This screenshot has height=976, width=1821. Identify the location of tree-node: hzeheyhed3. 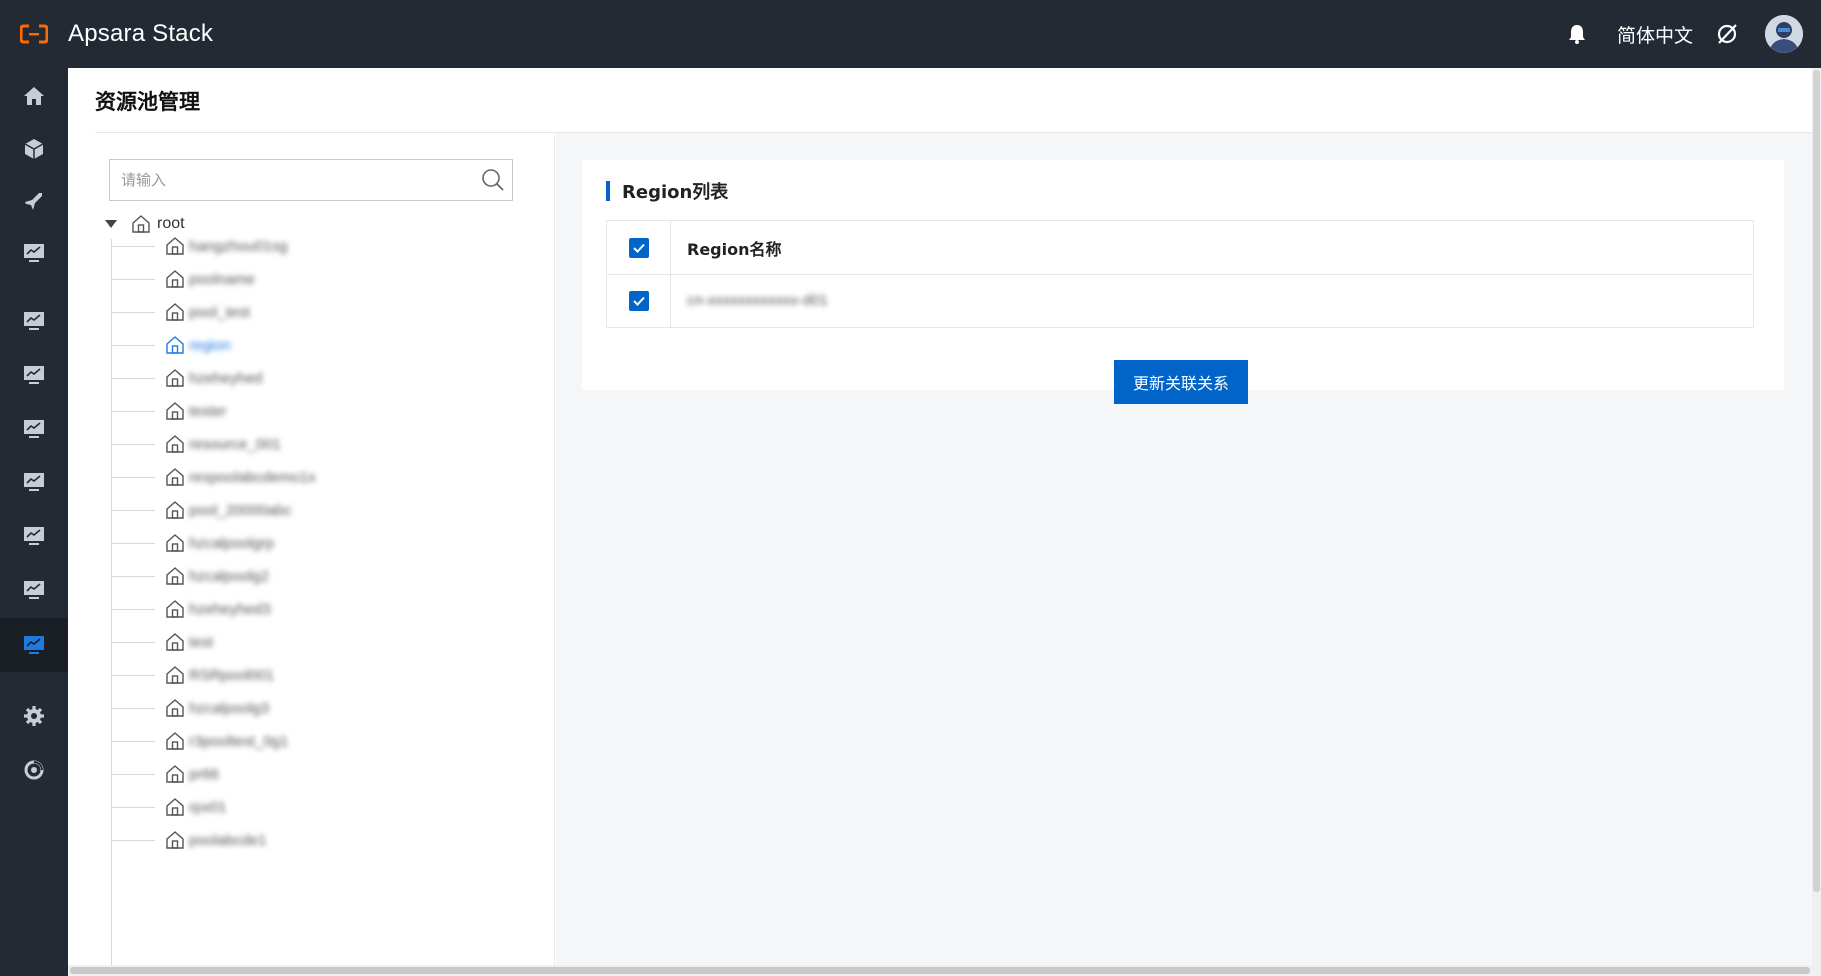
(191, 609).